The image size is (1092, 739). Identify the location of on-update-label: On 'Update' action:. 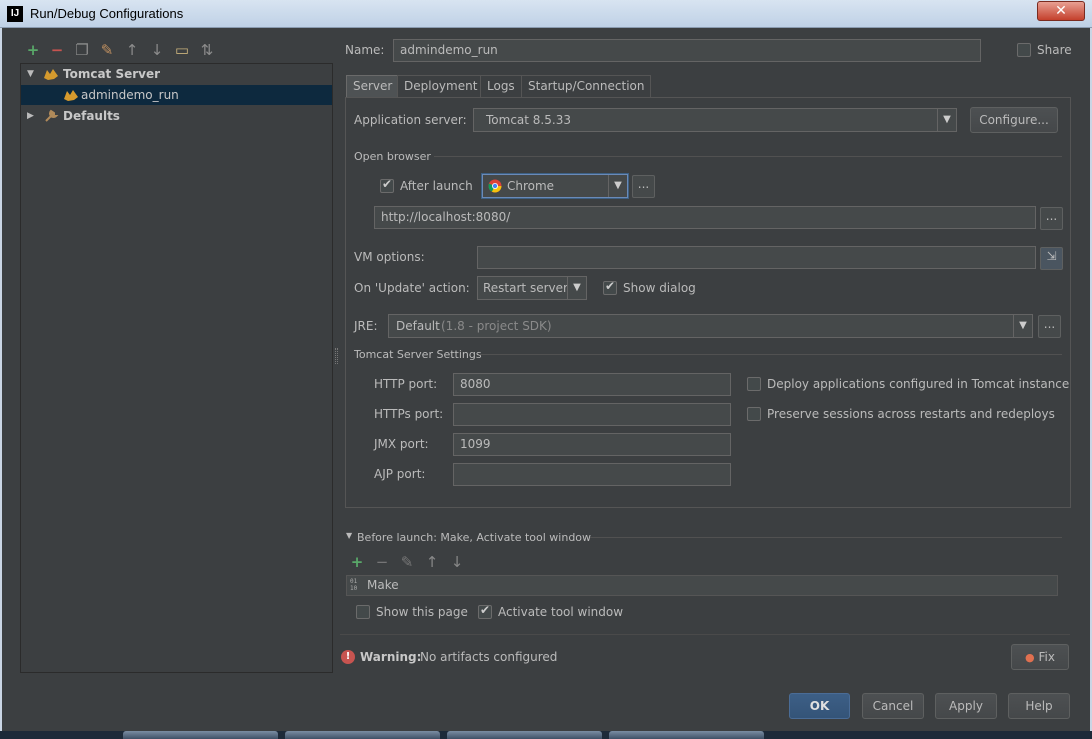
(412, 288).